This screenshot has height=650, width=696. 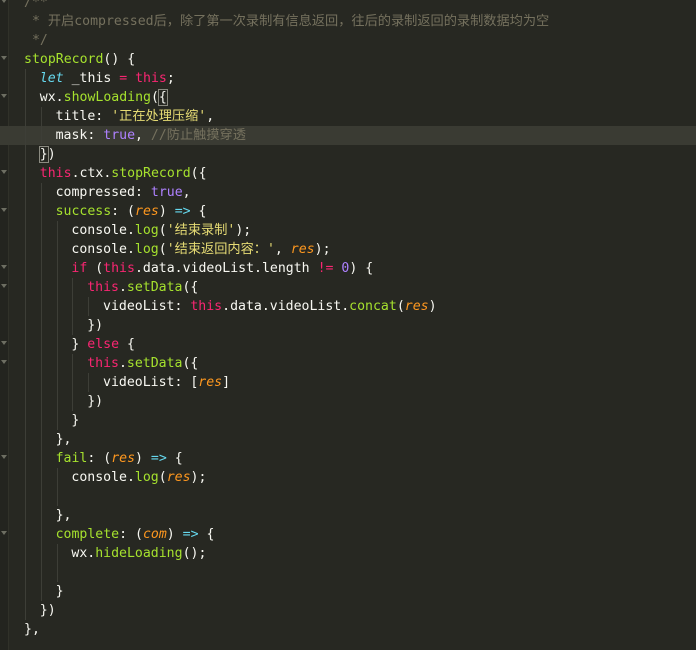 What do you see at coordinates (119, 59) in the screenshot?
I see `code-token: () {` at bounding box center [119, 59].